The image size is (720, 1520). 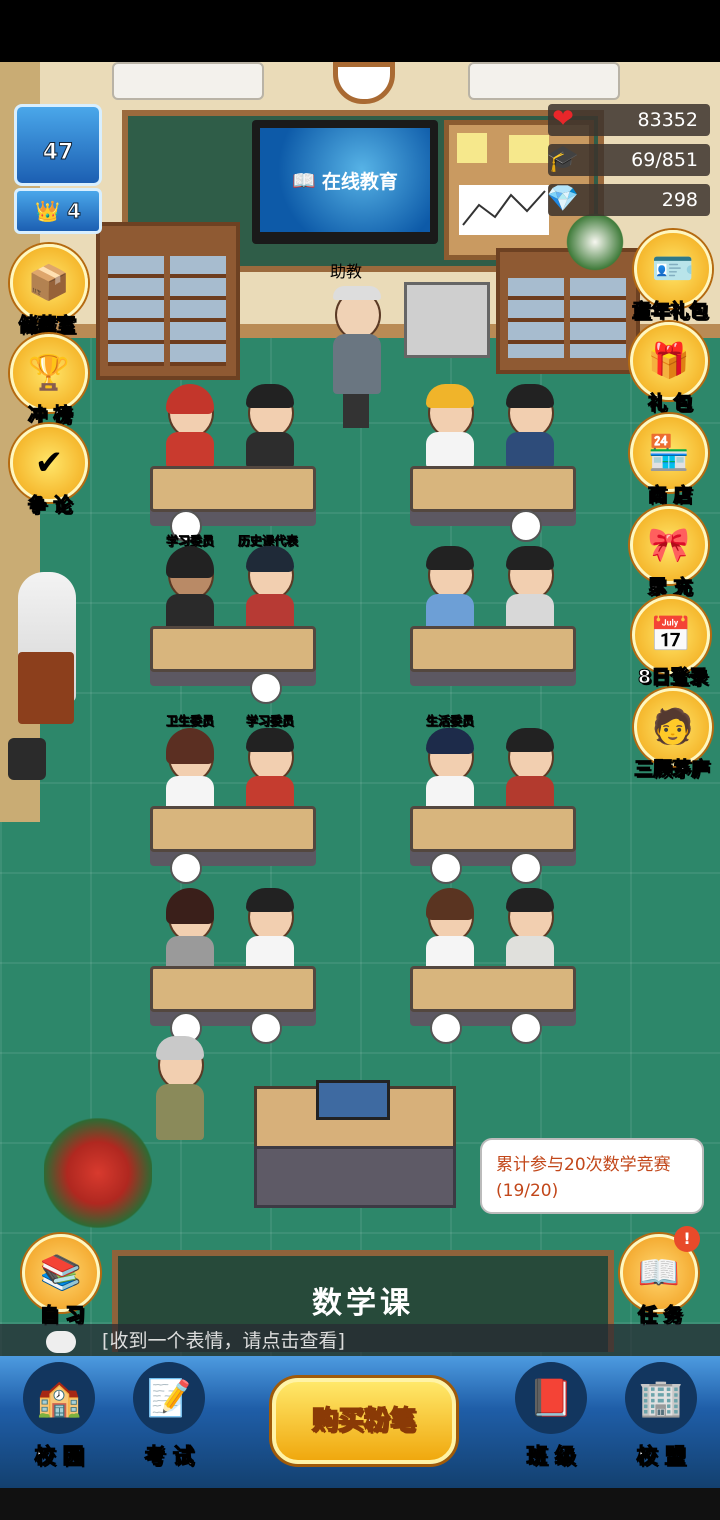 I want to click on tv-text: 在线教育, so click(x=359, y=181).